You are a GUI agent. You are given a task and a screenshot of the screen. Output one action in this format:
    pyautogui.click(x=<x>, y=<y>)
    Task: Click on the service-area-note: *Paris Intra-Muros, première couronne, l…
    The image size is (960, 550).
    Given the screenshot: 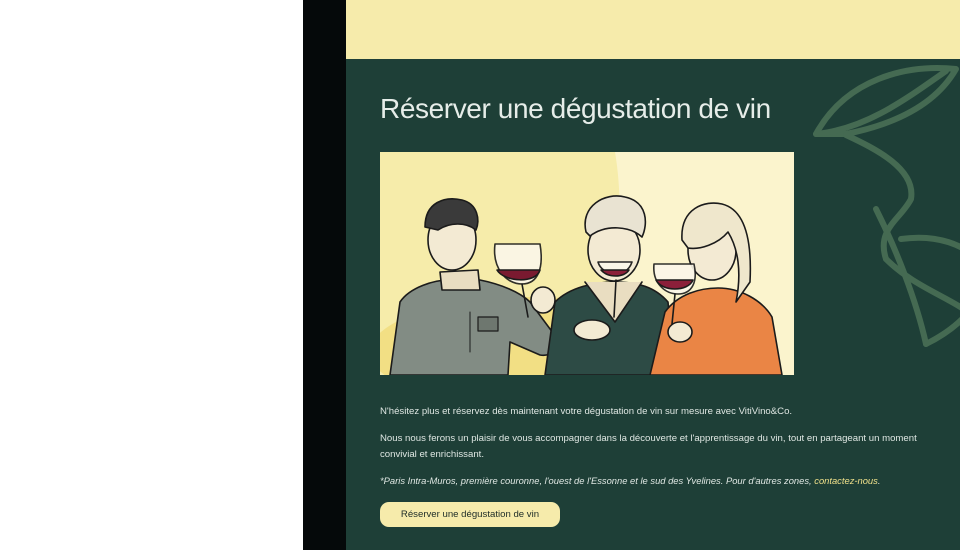 What is the action you would take?
    pyautogui.click(x=665, y=480)
    